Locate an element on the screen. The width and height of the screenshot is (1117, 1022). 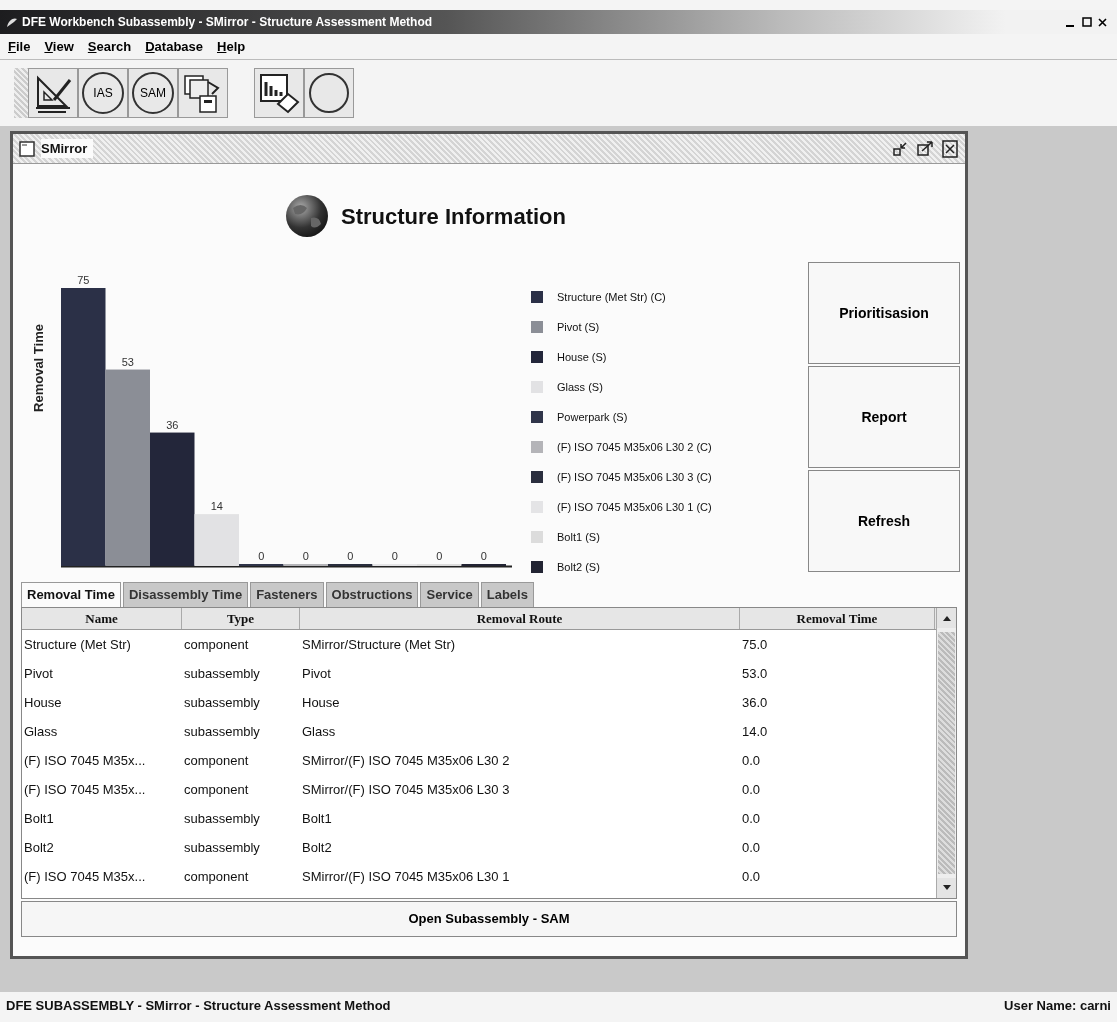
data-label: 75 is located at coordinates (83, 280).